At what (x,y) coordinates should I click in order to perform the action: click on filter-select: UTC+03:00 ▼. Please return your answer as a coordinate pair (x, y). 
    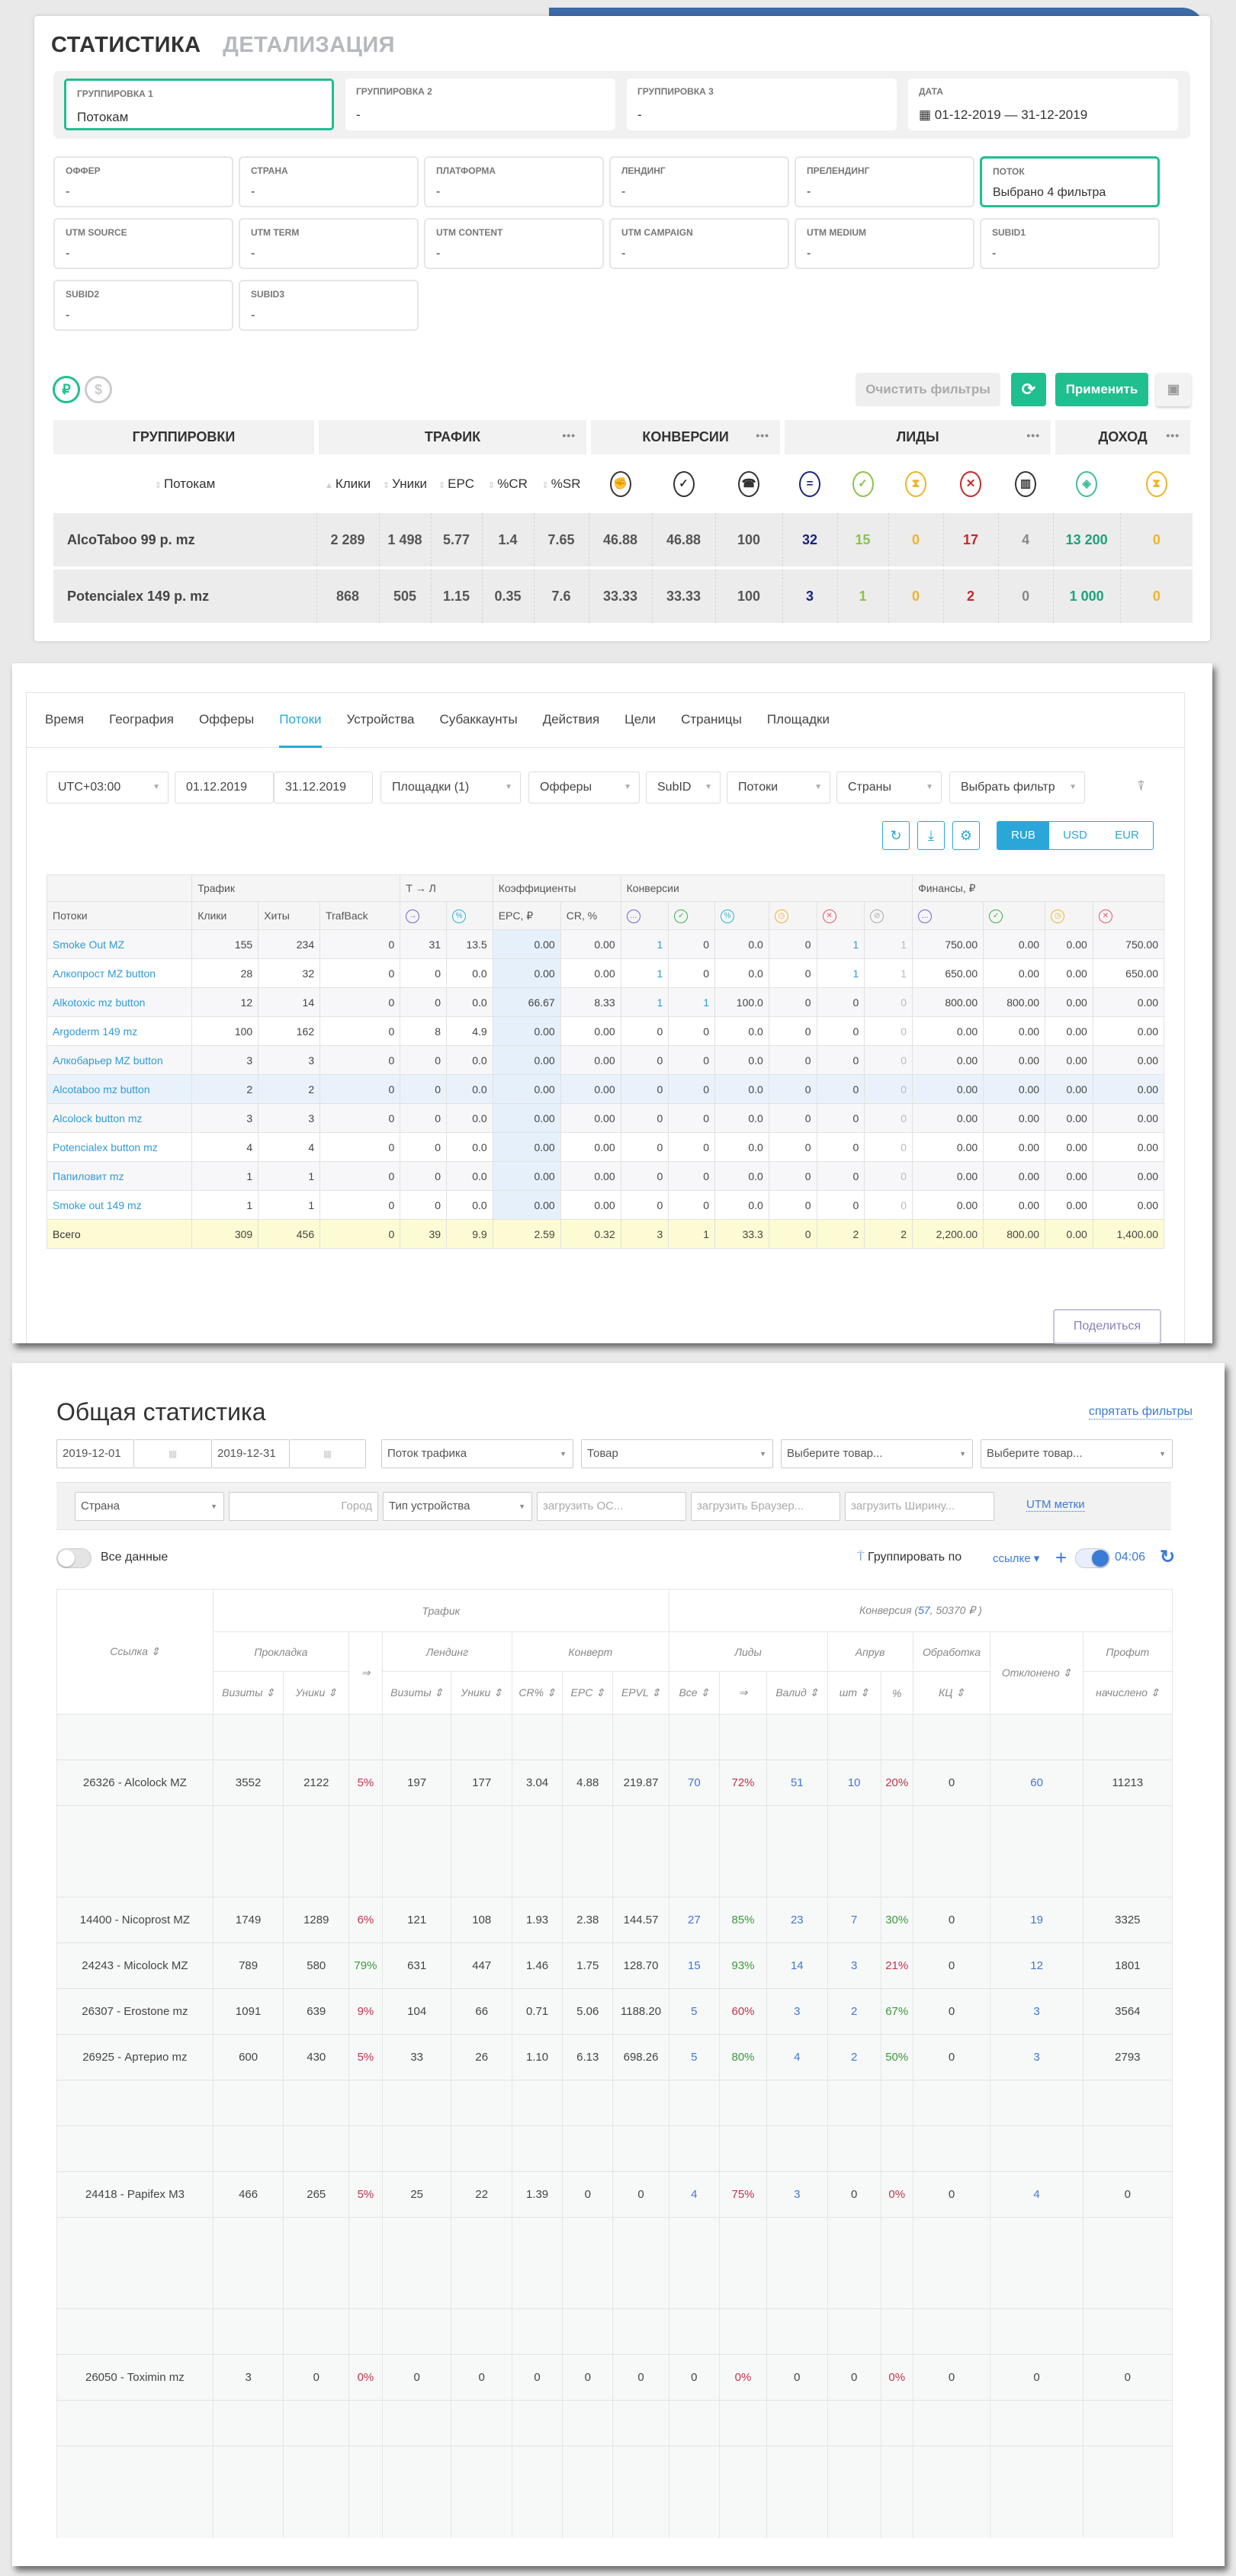
    Looking at the image, I should click on (108, 788).